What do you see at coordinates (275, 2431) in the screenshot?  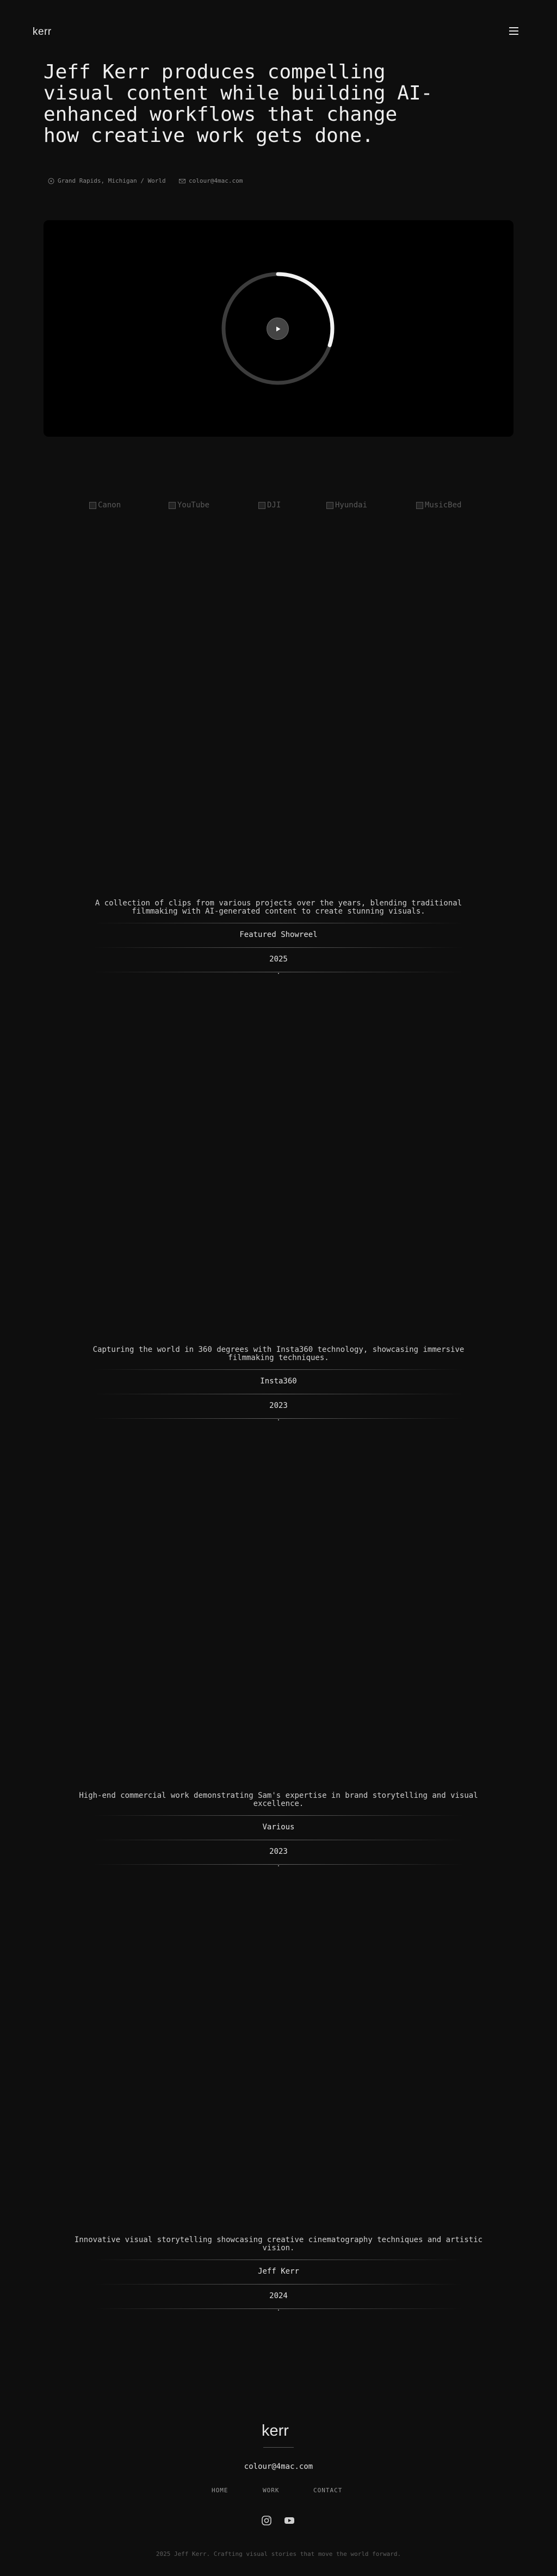 I see `footer-logo: kerr` at bounding box center [275, 2431].